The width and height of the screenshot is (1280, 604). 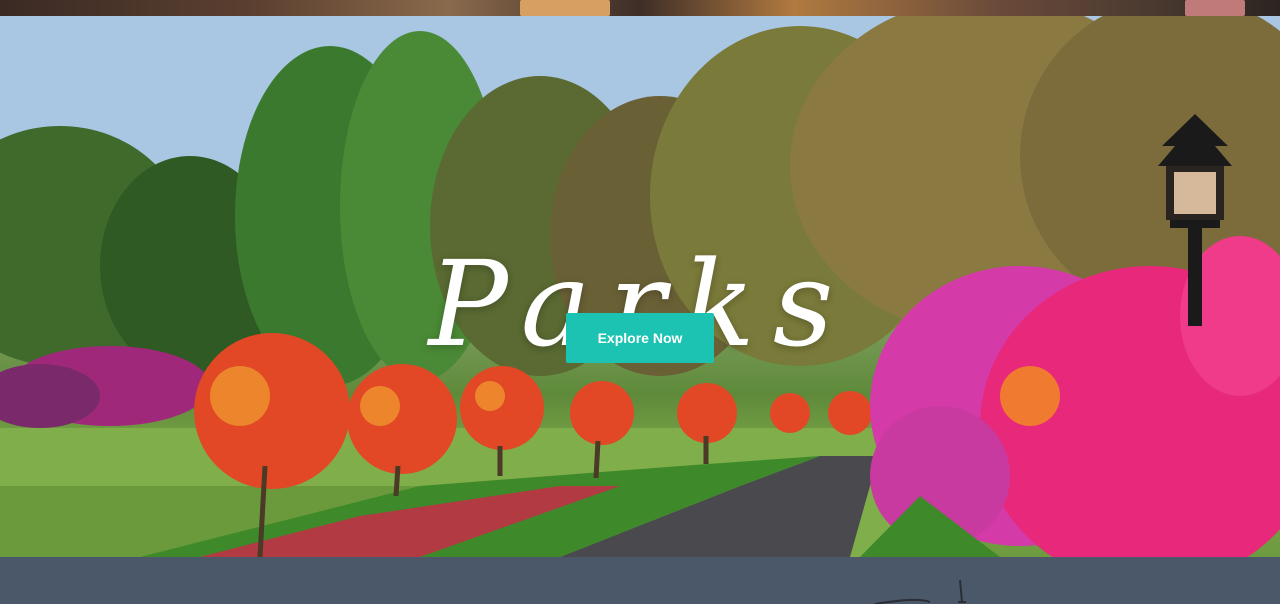 I want to click on explore-now-button: Explore Now, so click(x=640, y=338).